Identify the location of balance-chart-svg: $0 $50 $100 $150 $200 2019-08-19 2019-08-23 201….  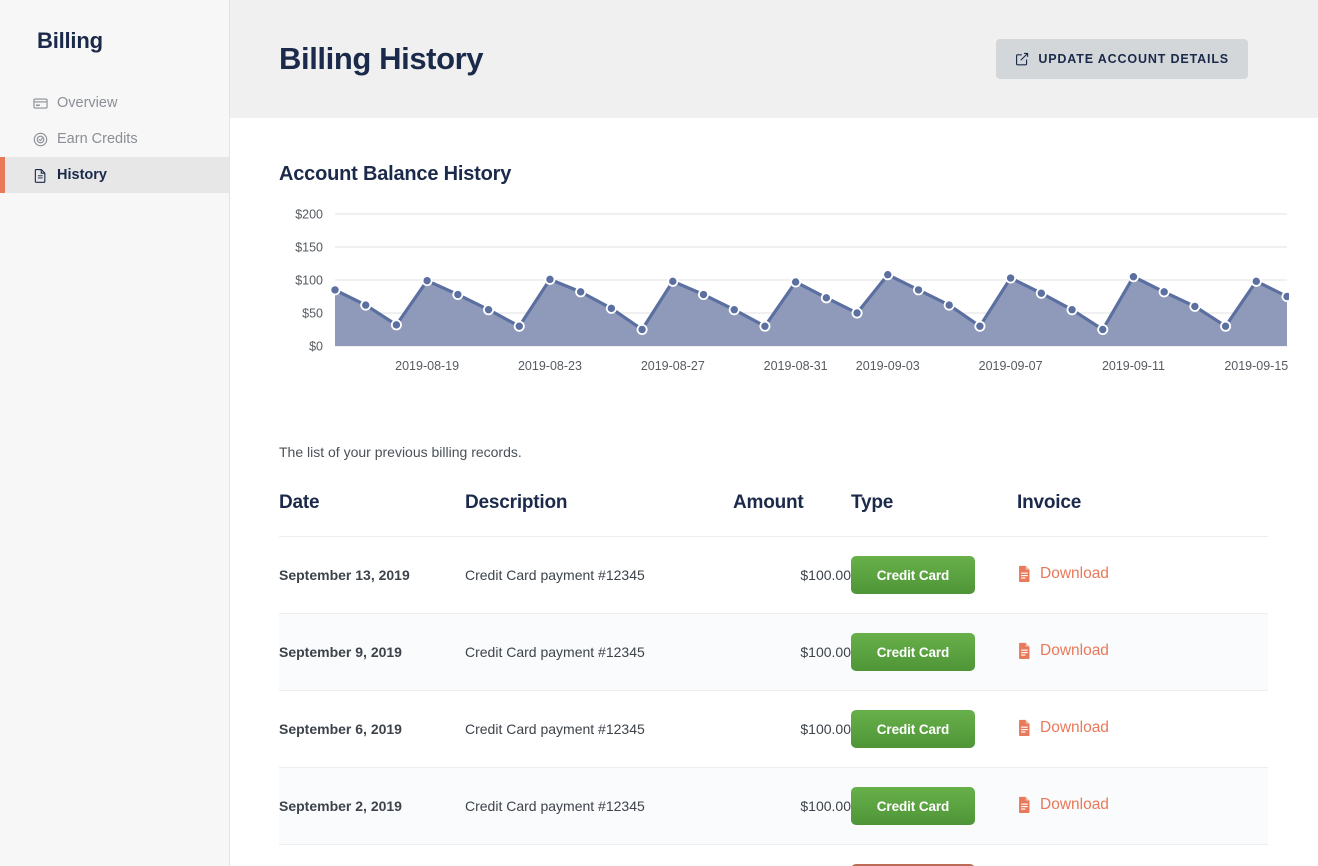
(792, 290).